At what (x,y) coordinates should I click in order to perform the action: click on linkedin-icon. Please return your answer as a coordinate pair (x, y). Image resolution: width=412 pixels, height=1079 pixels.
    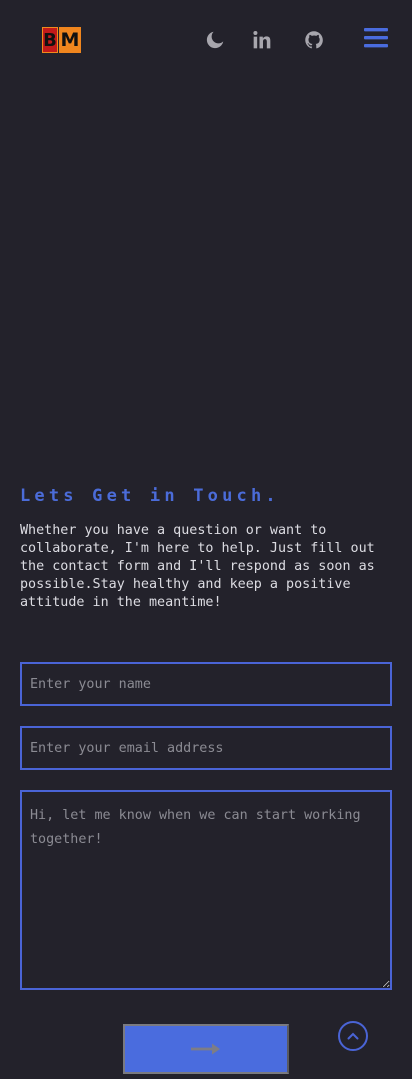
    Looking at the image, I should click on (262, 40).